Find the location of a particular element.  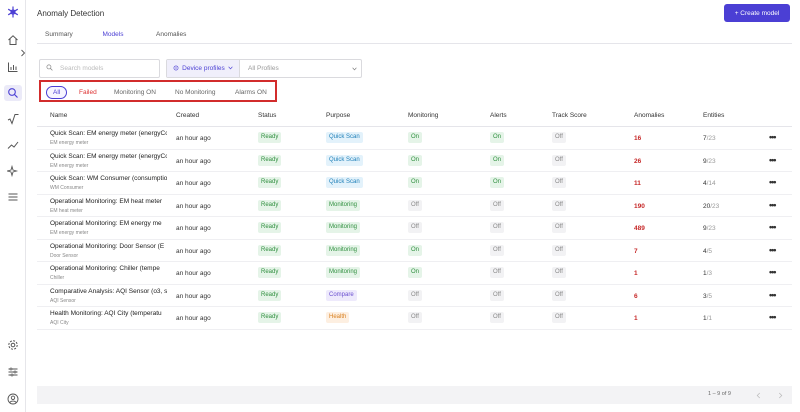

search-input is located at coordinates (105, 68).